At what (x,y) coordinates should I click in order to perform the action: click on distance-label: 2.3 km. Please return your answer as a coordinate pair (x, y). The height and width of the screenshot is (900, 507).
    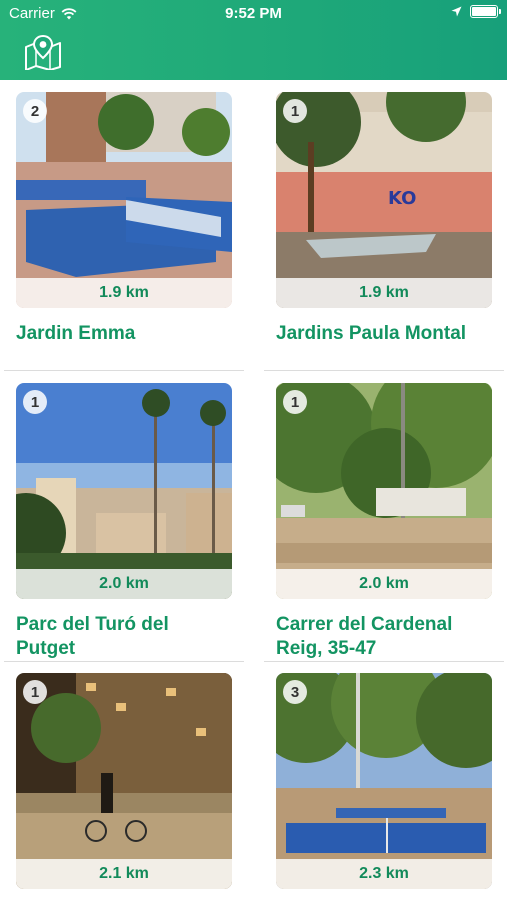
    Looking at the image, I should click on (384, 874).